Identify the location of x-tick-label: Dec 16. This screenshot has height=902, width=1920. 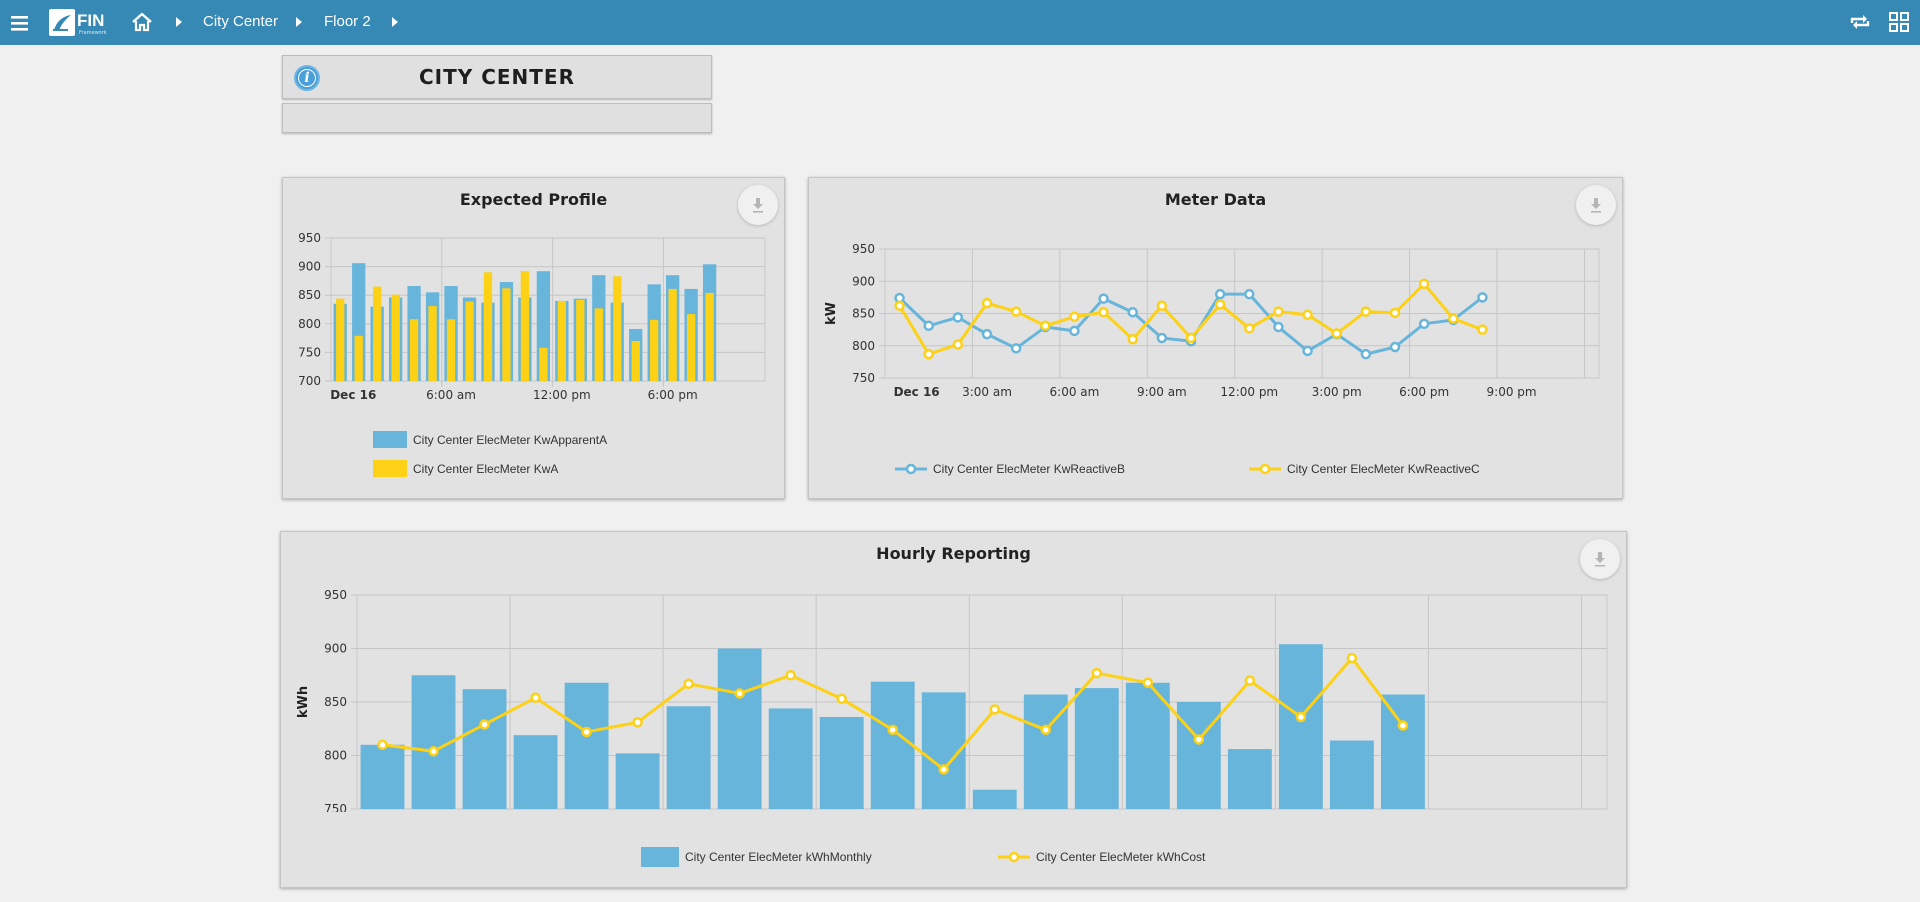
(917, 392).